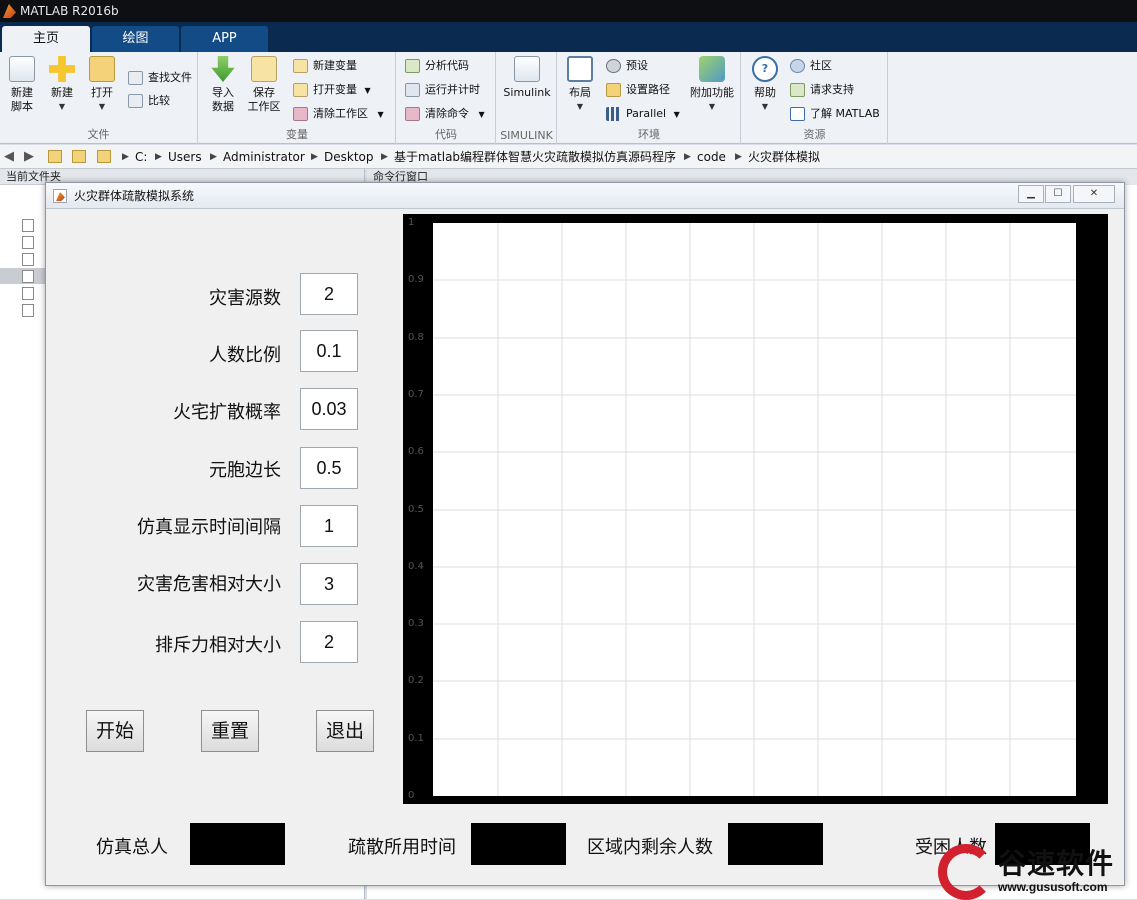  Describe the element at coordinates (811, 66) in the screenshot. I see `community-button: 社区` at that location.